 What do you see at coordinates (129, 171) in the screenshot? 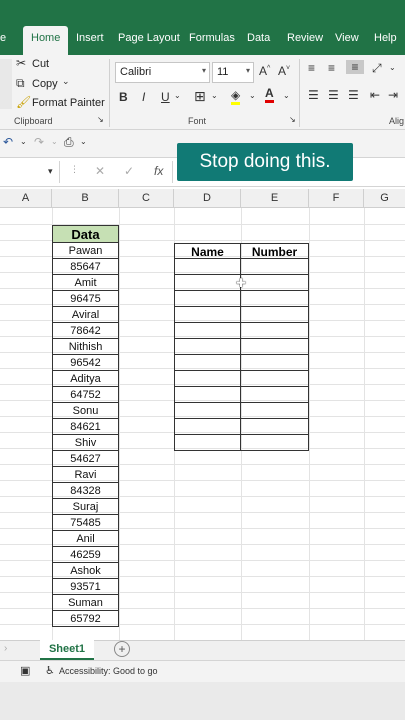
I see `enter-icon: ✓` at bounding box center [129, 171].